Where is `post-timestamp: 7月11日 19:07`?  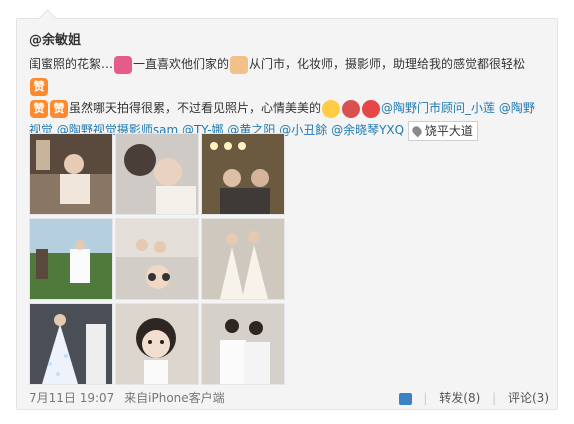
post-timestamp: 7月11日 19:07 is located at coordinates (71, 398).